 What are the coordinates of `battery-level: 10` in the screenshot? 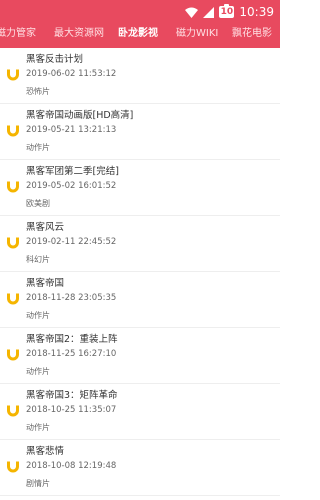 It's located at (227, 12).